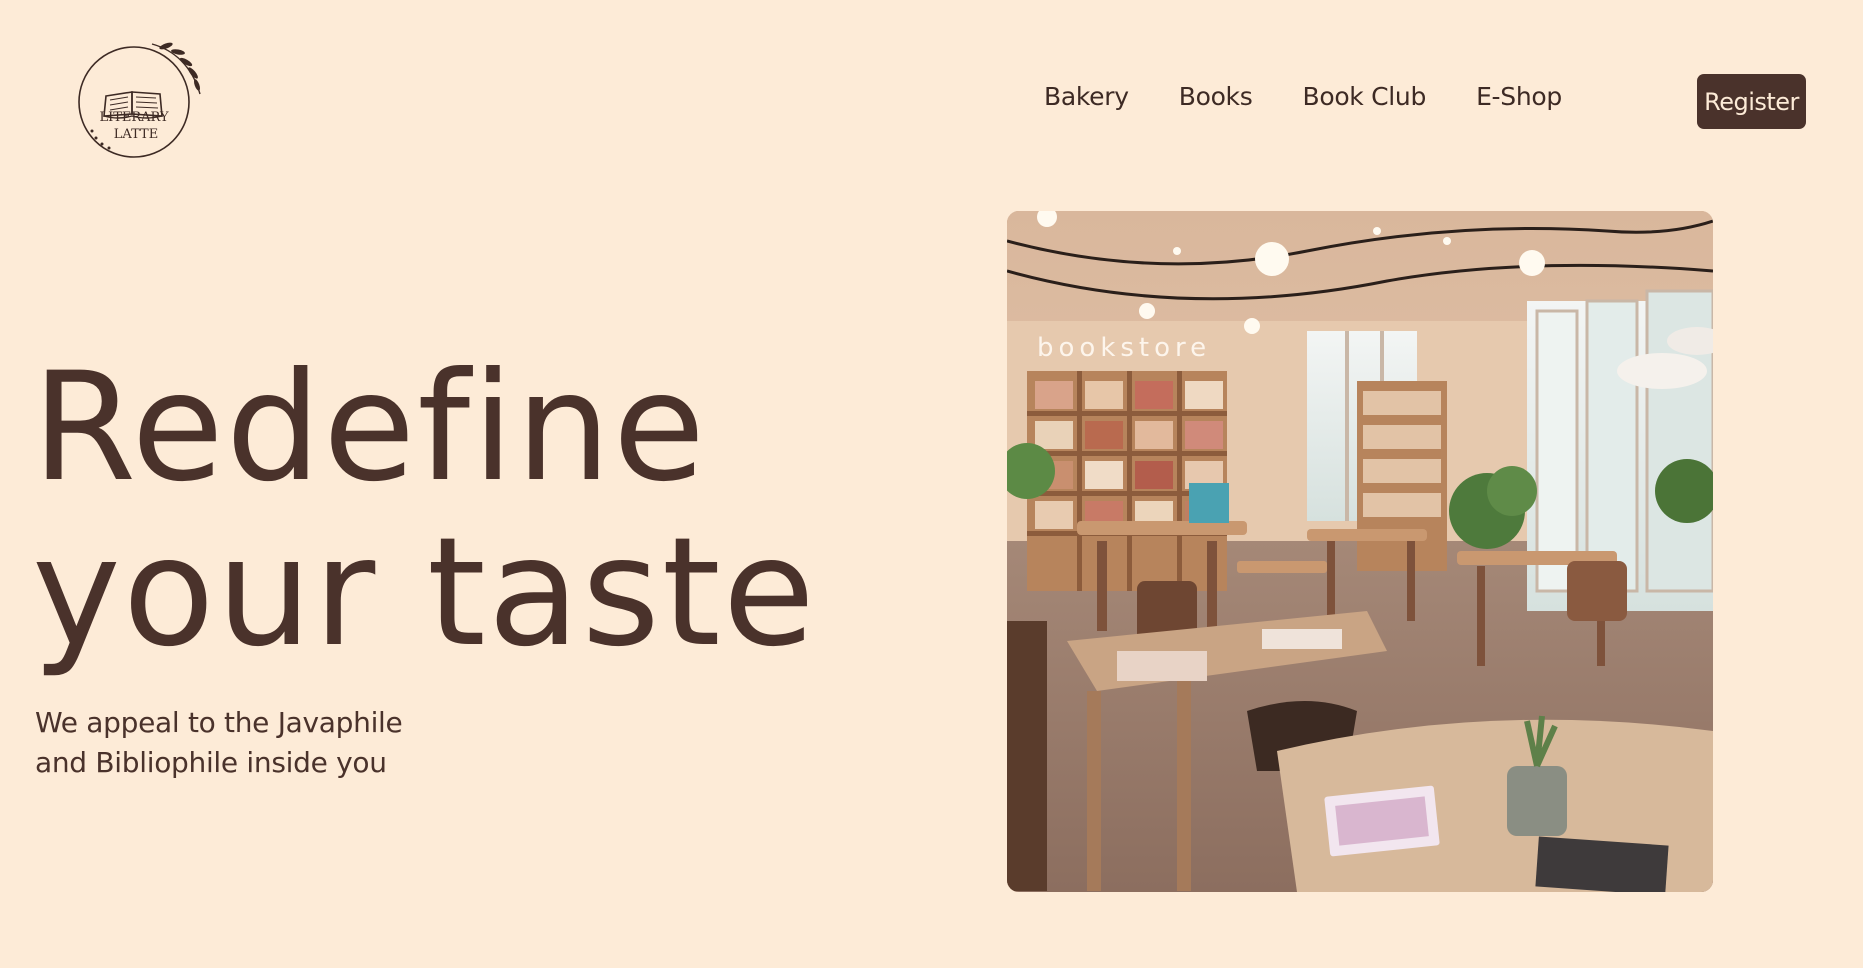 This screenshot has height=968, width=1863. I want to click on nav-link-bakery: Bakery, so click(1086, 96).